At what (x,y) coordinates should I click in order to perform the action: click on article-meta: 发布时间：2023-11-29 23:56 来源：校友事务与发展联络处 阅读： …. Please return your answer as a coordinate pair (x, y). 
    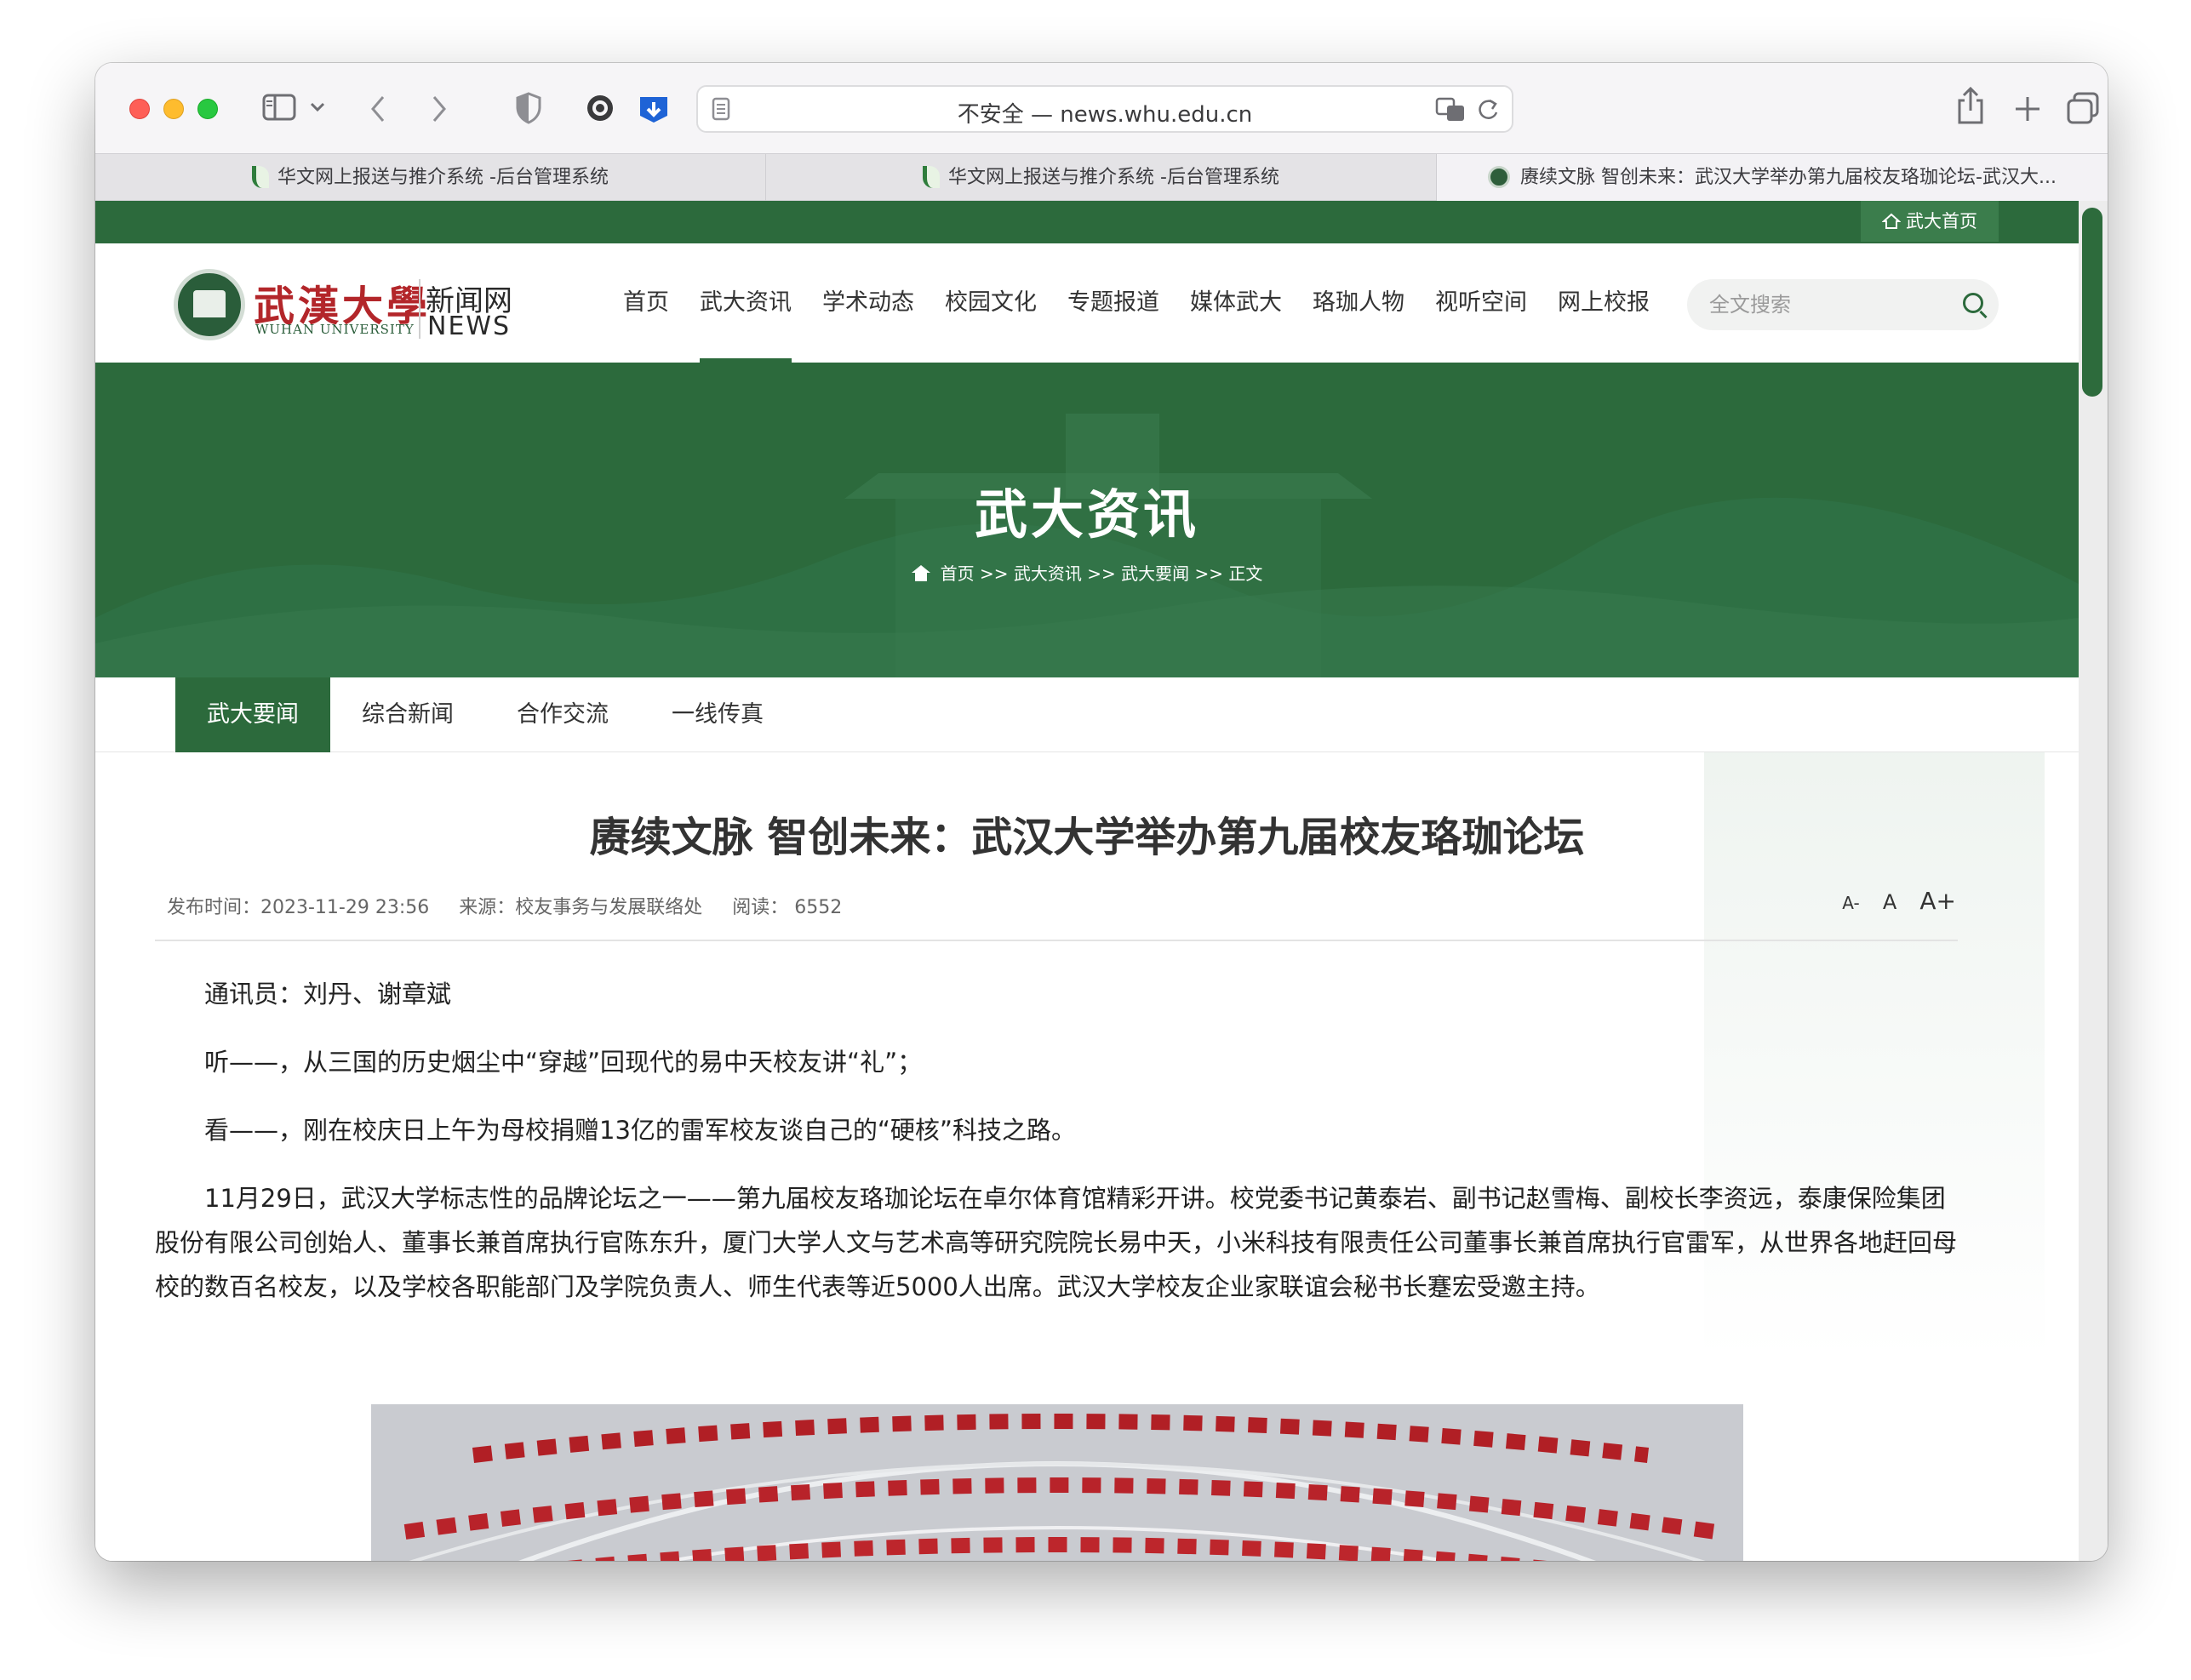
    Looking at the image, I should click on (516, 906).